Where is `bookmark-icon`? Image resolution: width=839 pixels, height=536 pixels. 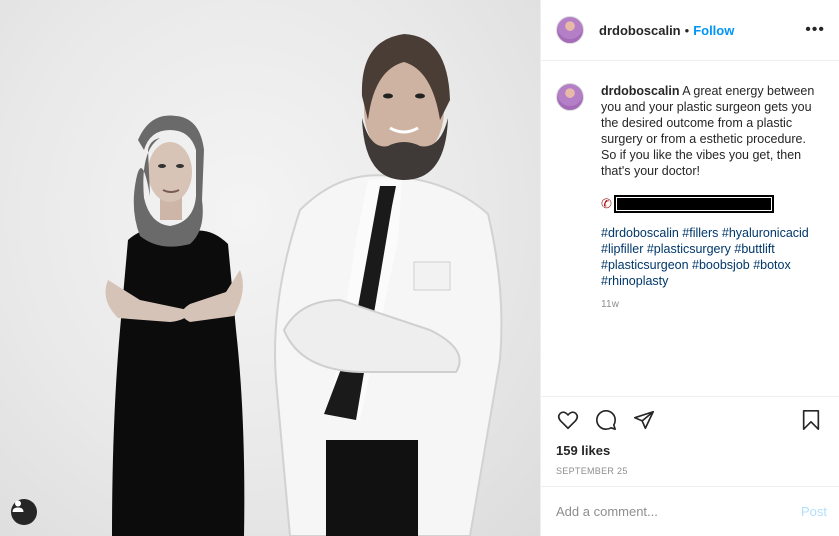 bookmark-icon is located at coordinates (811, 420).